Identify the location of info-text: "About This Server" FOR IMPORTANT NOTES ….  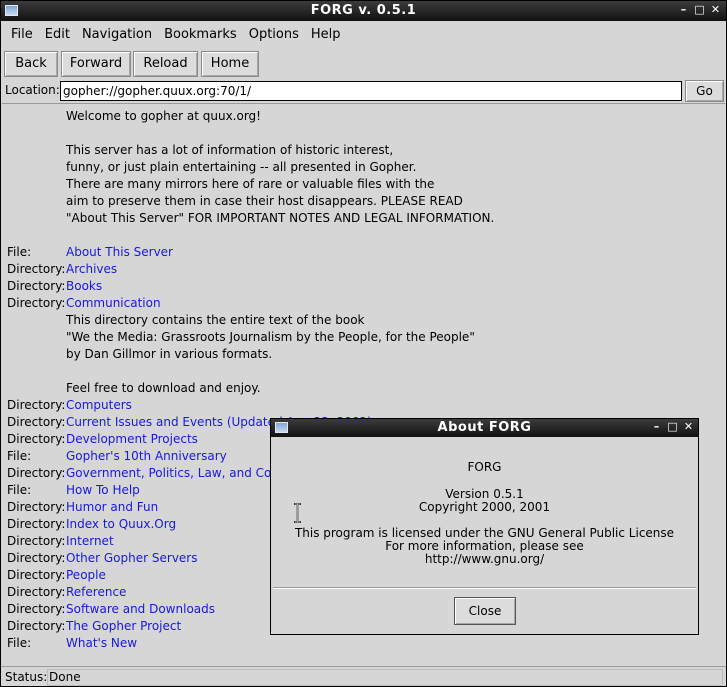
(280, 218).